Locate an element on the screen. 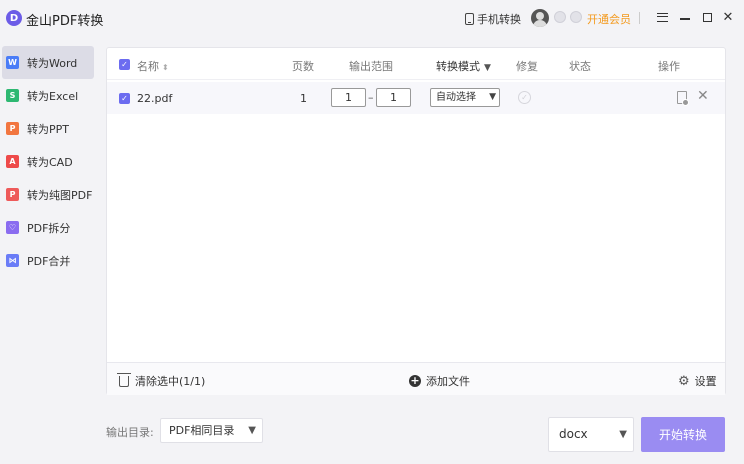  settings-label: 设置 is located at coordinates (705, 381).